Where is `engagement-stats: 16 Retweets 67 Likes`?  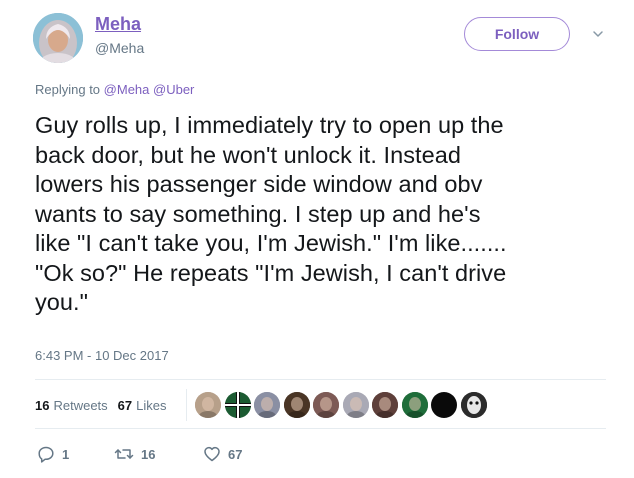 engagement-stats: 16 Retweets 67 Likes is located at coordinates (106, 405).